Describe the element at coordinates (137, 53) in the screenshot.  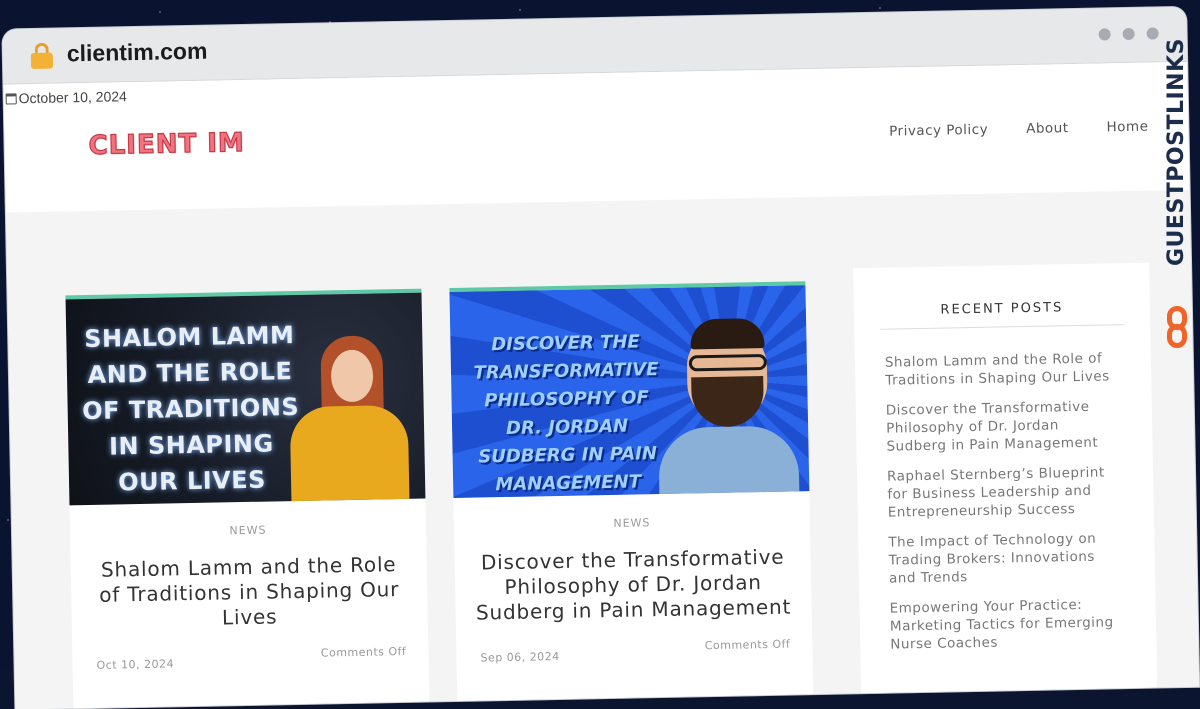
I see `address-bar-url: clientim.com` at that location.